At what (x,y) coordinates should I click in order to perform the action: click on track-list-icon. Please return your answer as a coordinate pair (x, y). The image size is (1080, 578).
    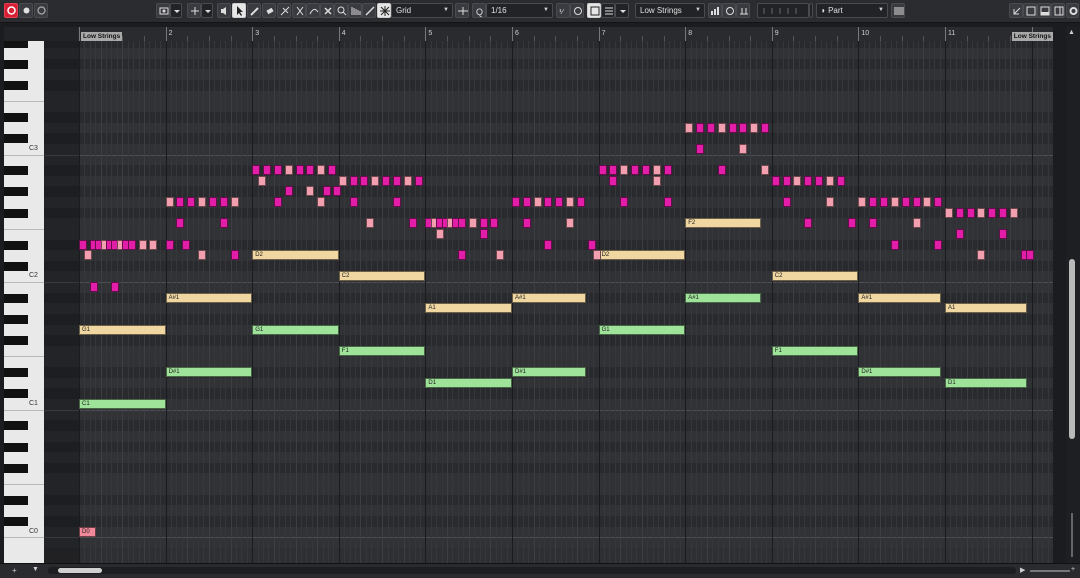
    Looking at the image, I should click on (608, 10).